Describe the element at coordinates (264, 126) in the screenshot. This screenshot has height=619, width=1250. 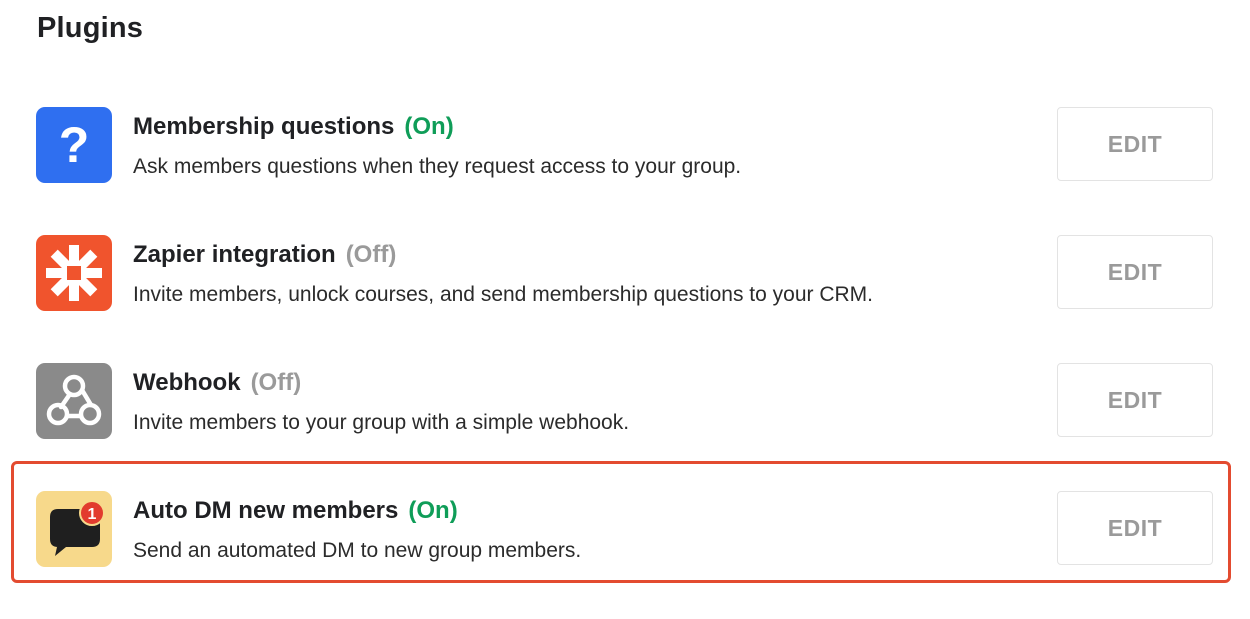
I see `plugin-name: Membership questions` at that location.